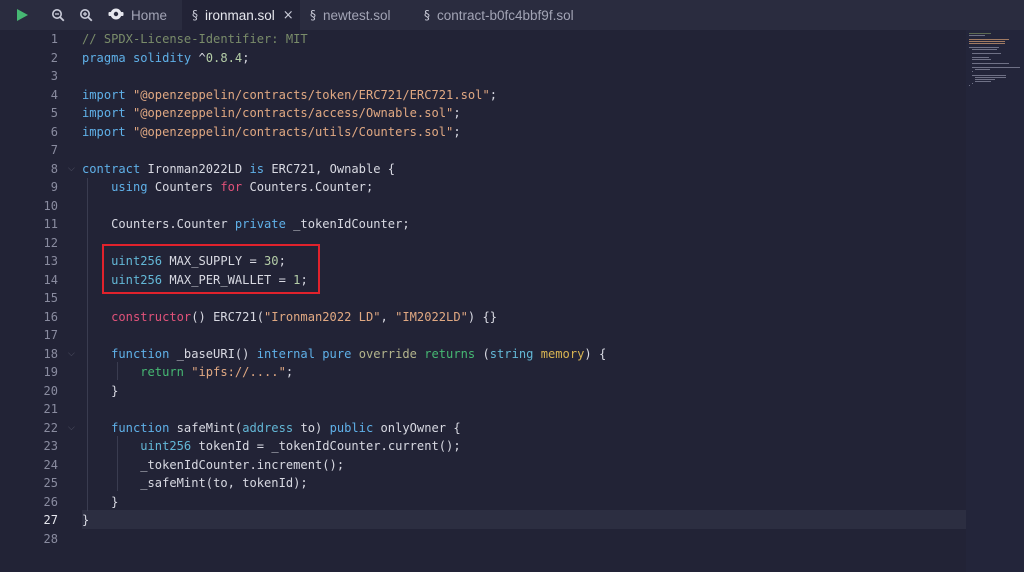 This screenshot has height=572, width=1024. What do you see at coordinates (482, 353) in the screenshot?
I see `code-token: (` at bounding box center [482, 353].